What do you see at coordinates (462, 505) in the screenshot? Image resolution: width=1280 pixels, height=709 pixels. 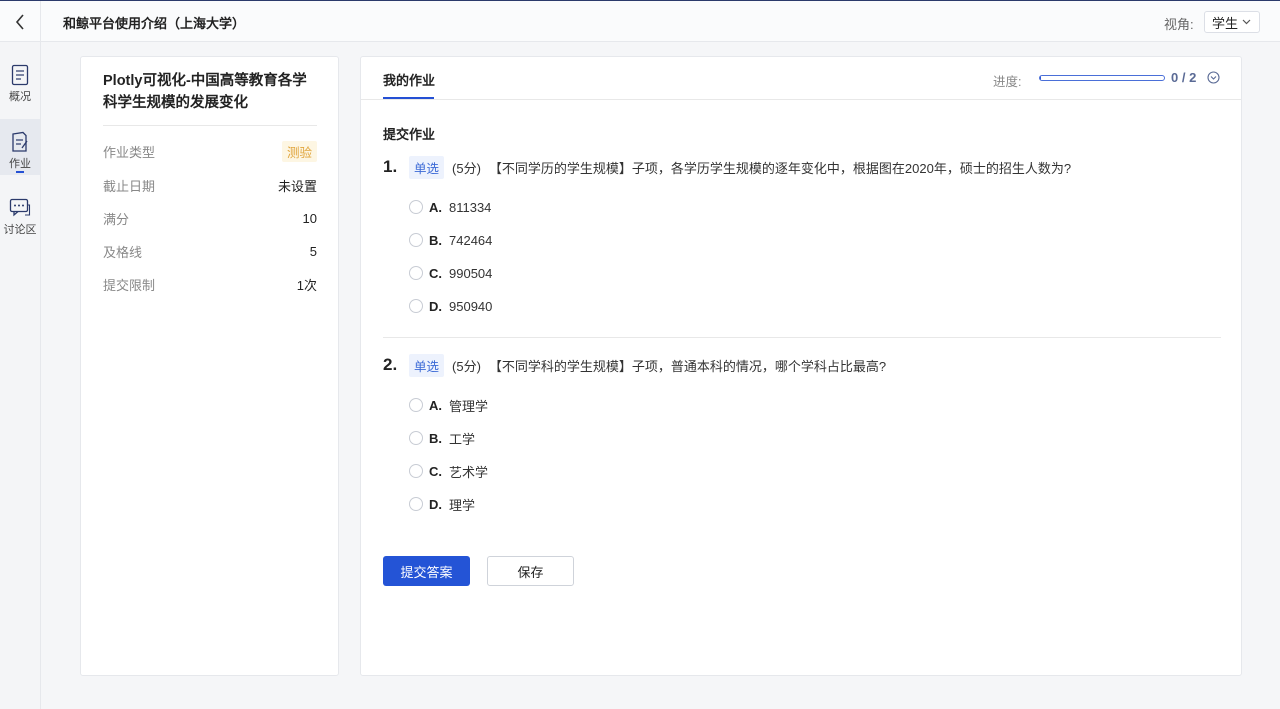 I see `option-text: 理学` at bounding box center [462, 505].